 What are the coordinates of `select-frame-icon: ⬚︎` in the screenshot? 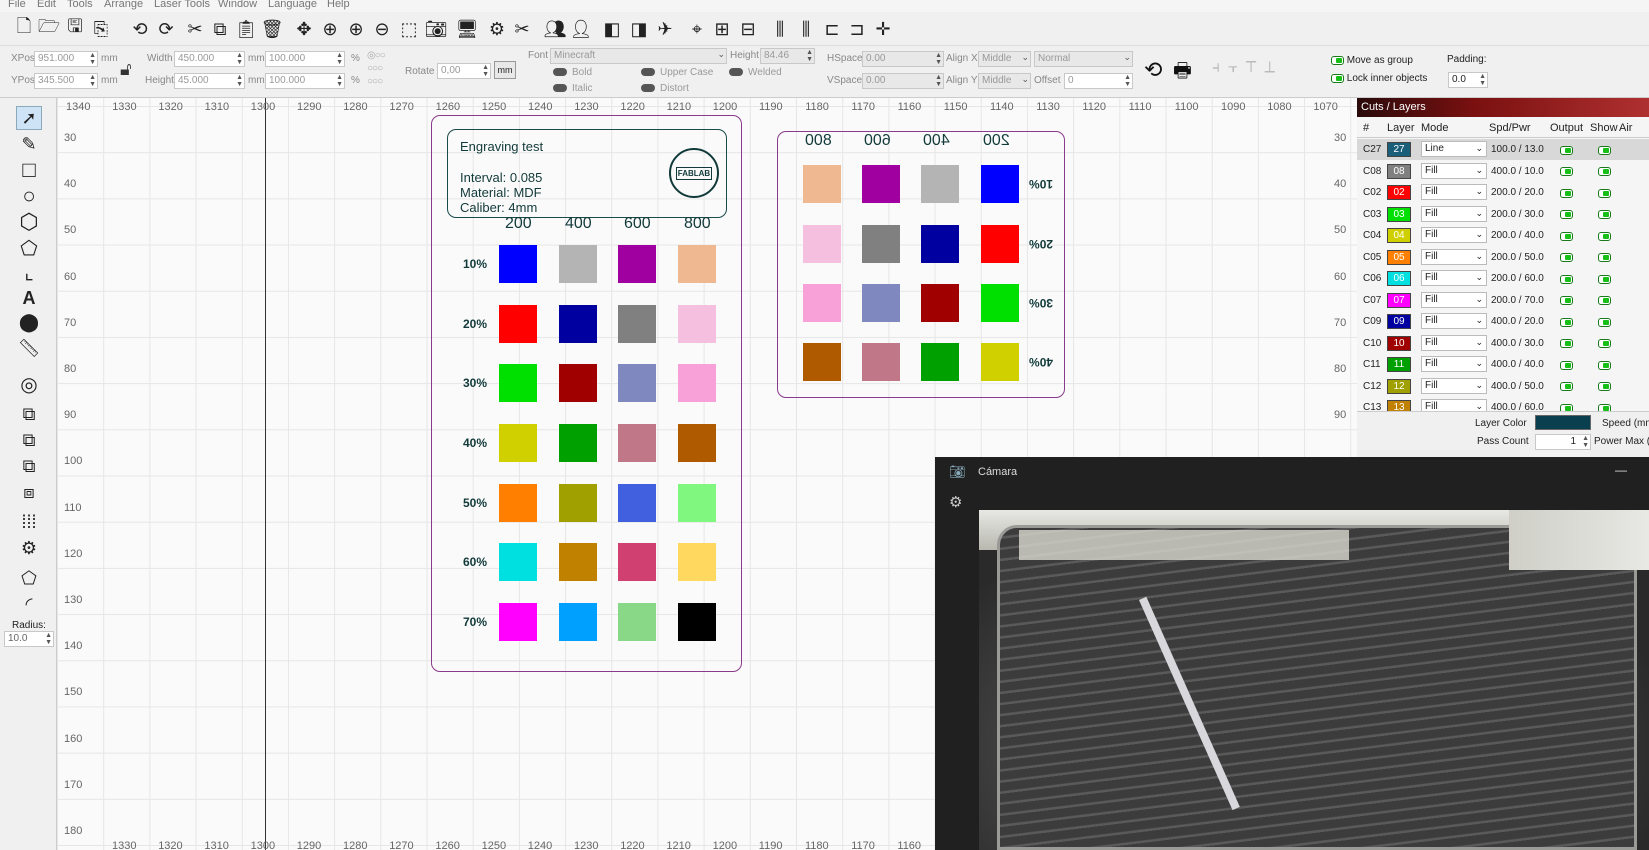 It's located at (409, 29).